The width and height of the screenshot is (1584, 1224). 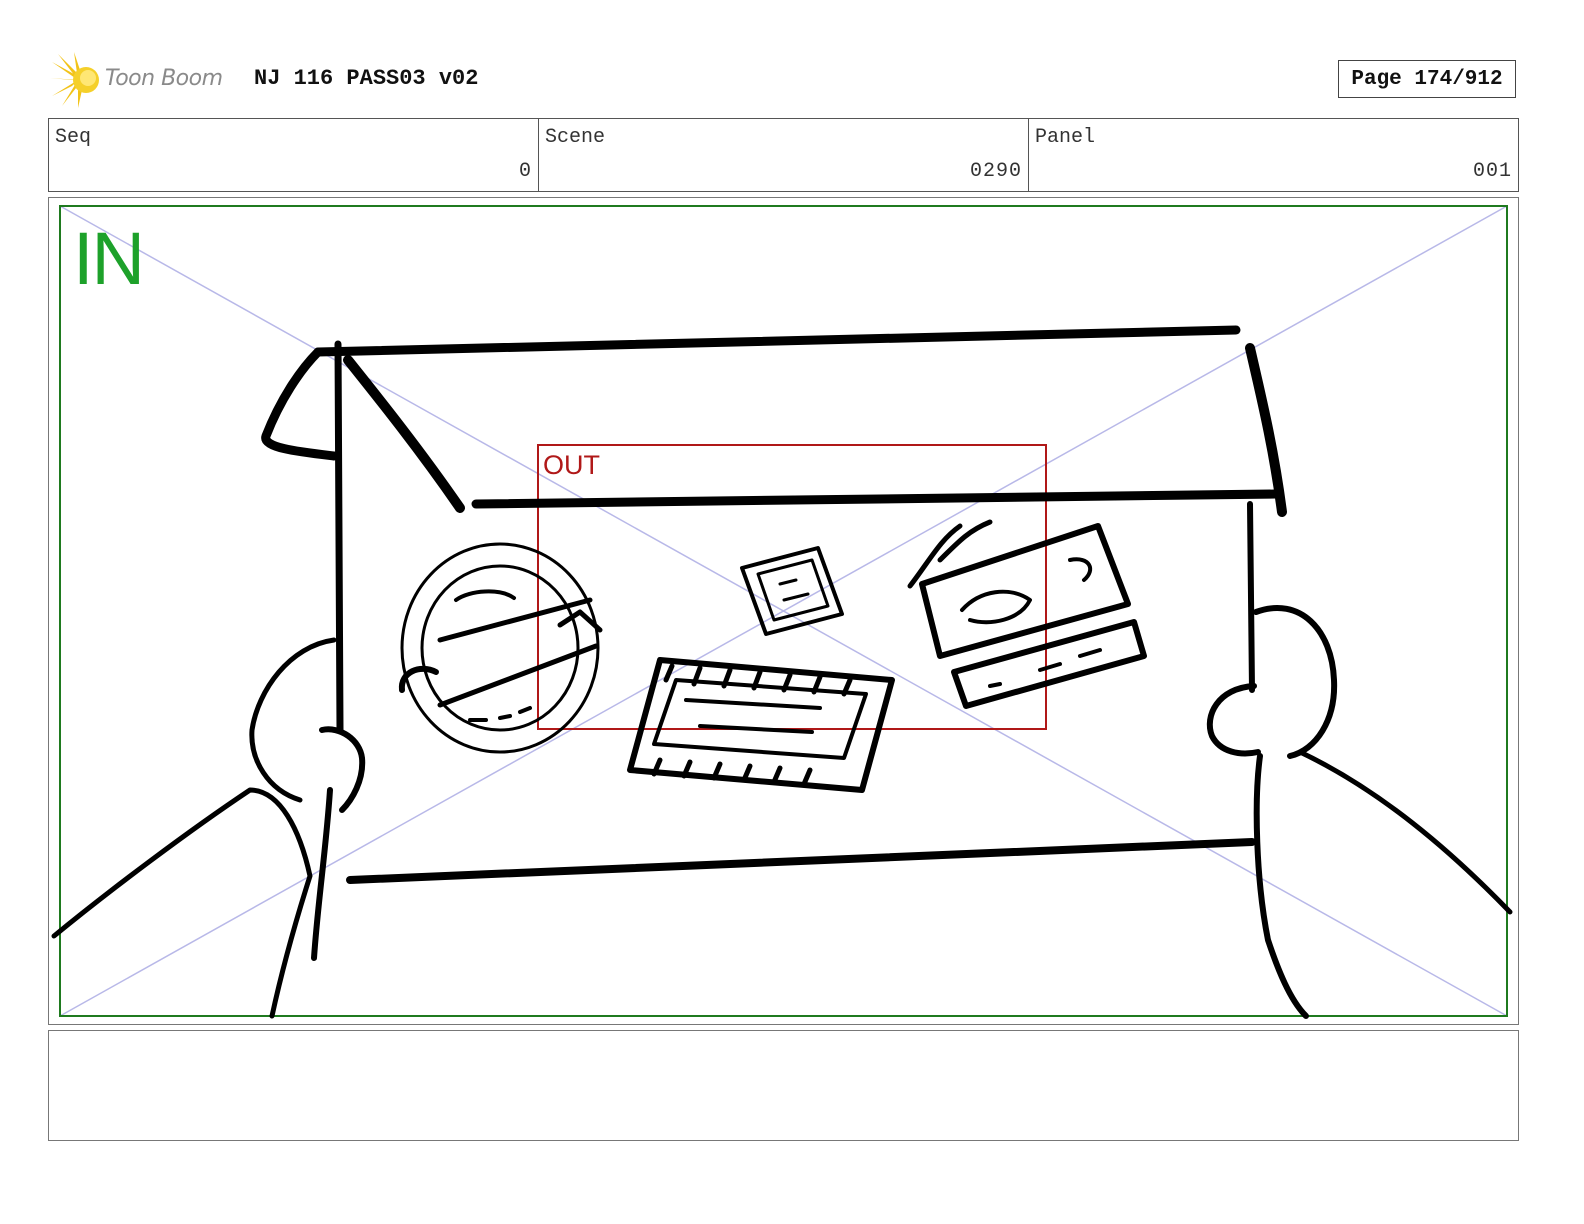 What do you see at coordinates (322, 874) in the screenshot?
I see `left-arm-inner-line` at bounding box center [322, 874].